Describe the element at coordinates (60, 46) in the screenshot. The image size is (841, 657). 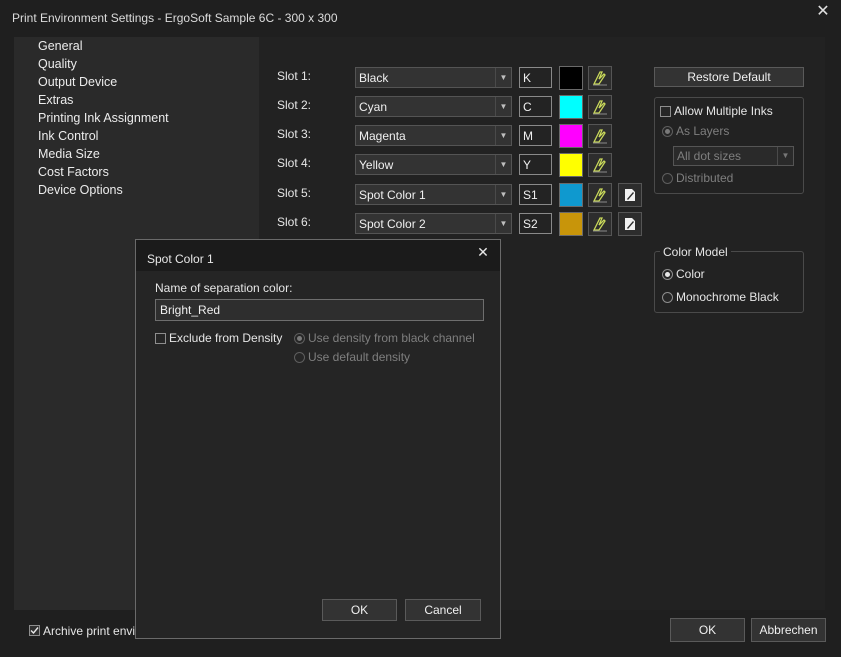
I see `nav-item-general: General` at that location.